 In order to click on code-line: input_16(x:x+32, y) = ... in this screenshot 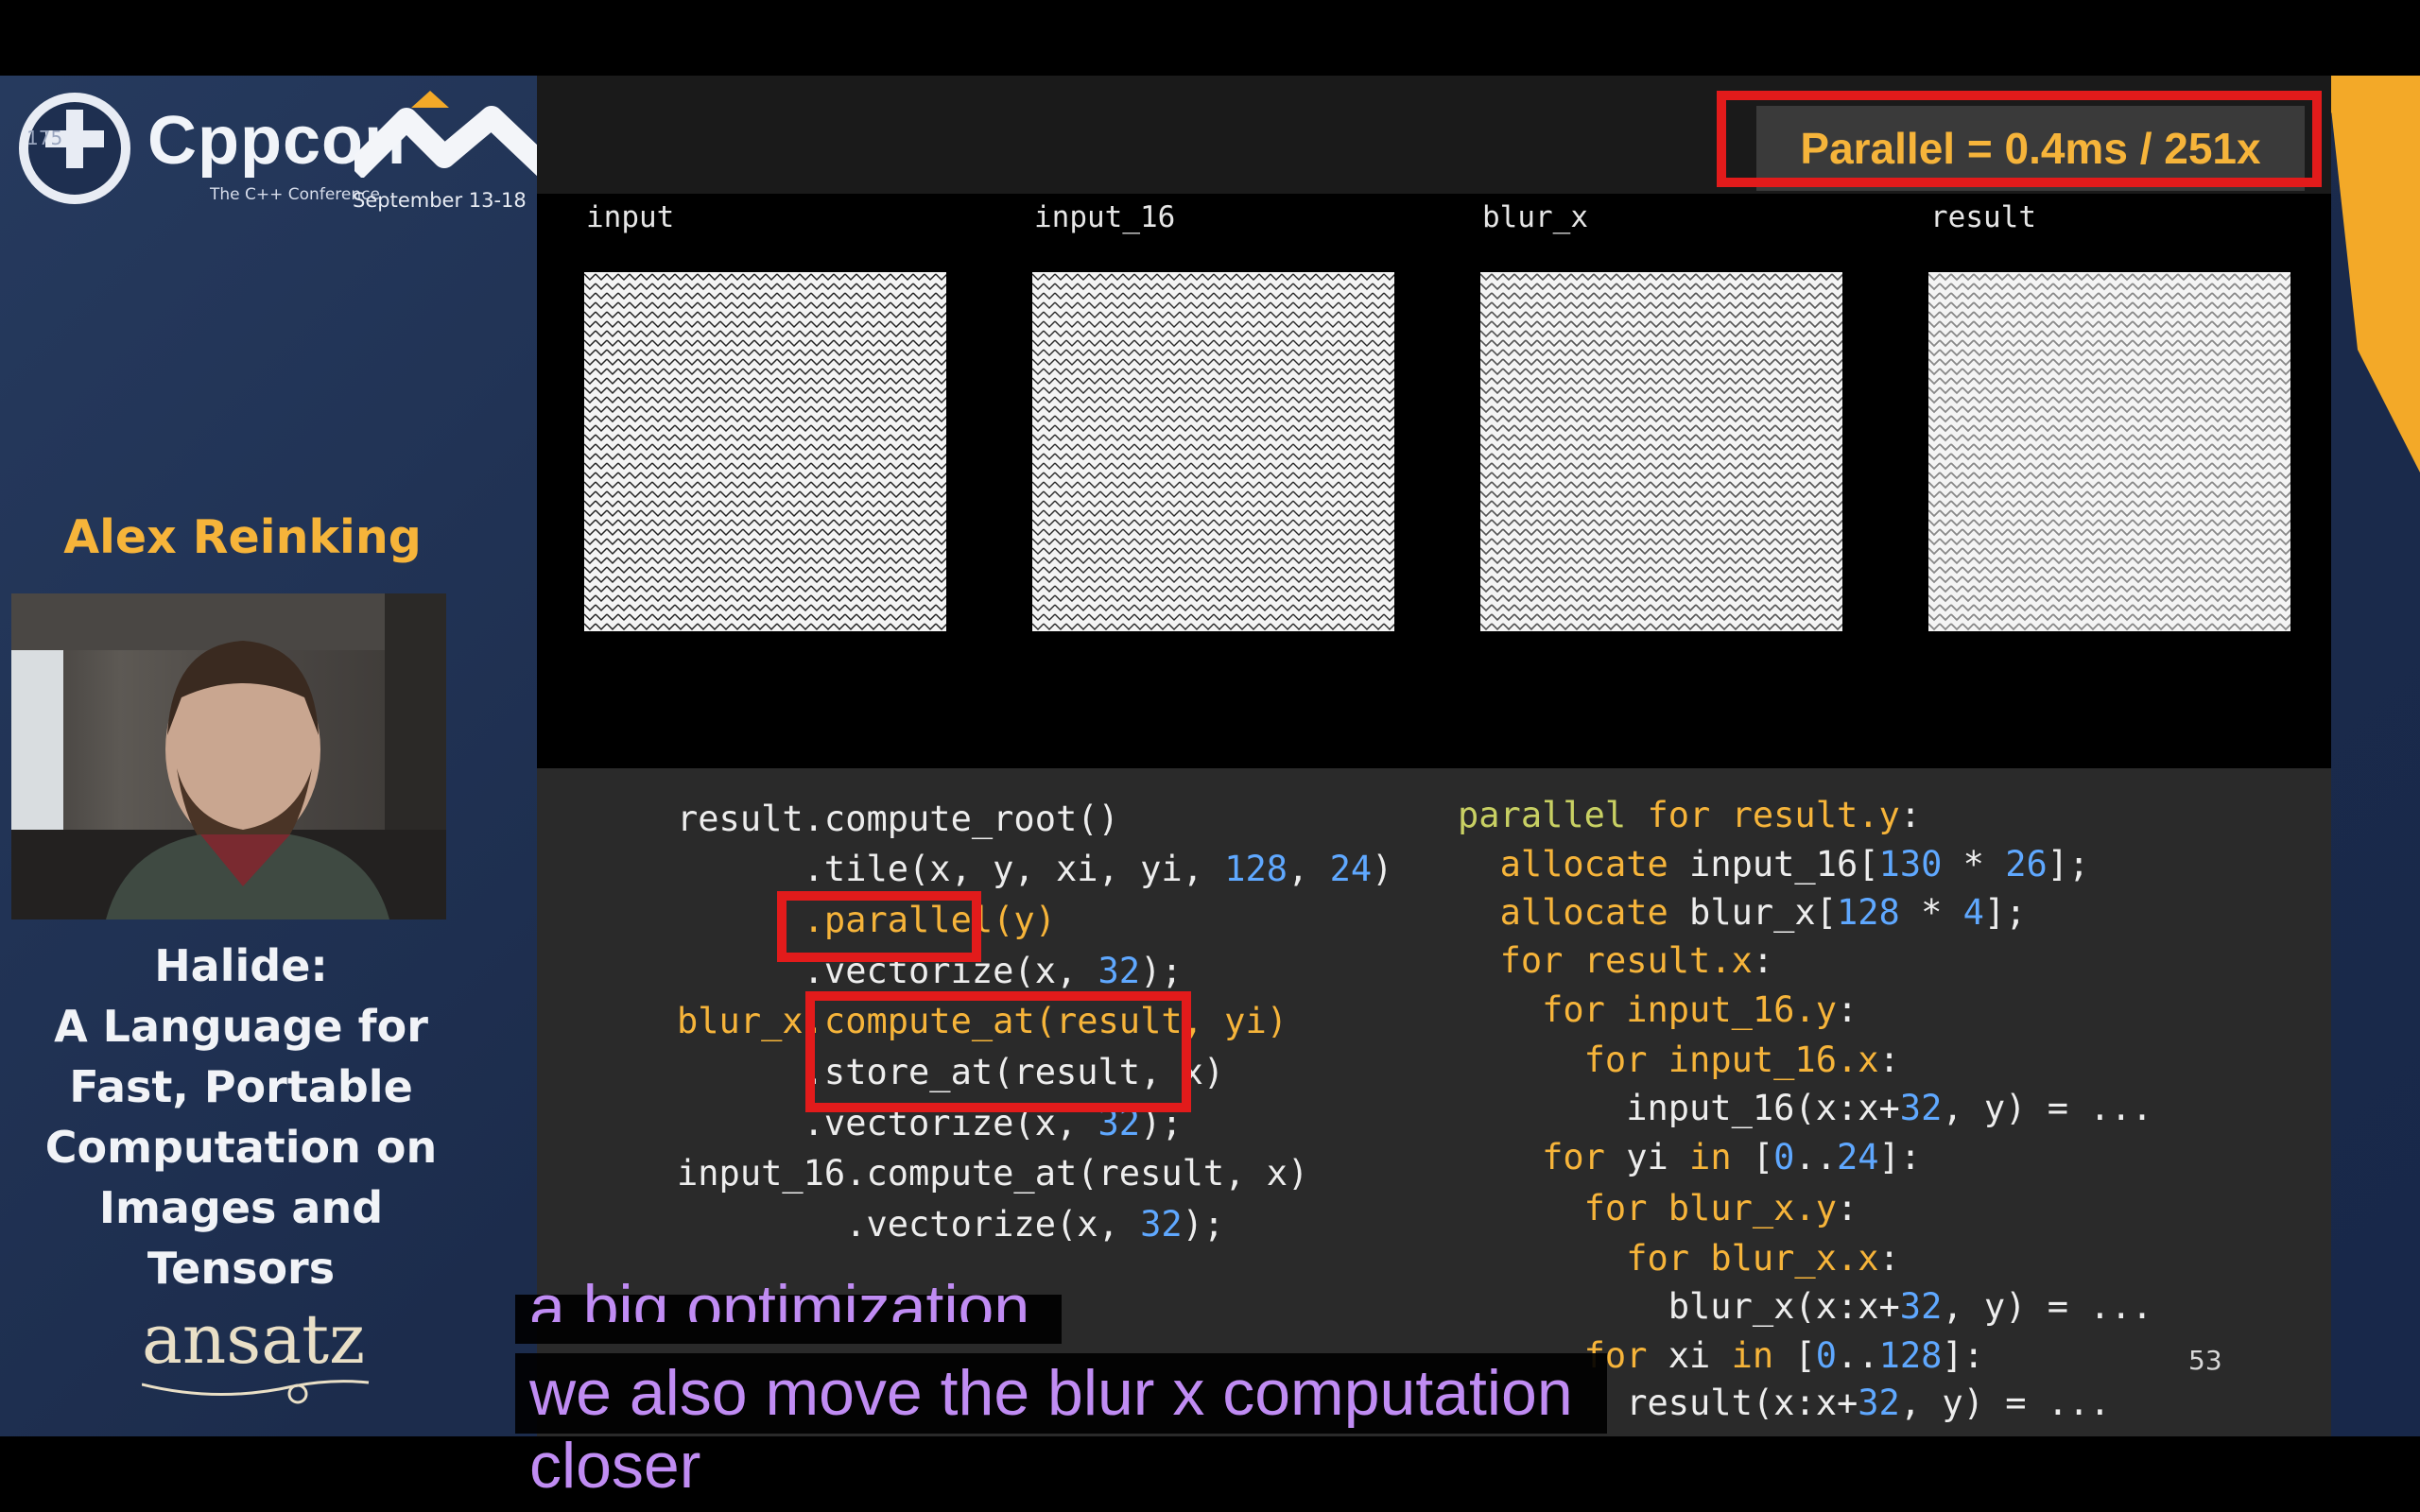, I will do `click(1805, 1108)`.